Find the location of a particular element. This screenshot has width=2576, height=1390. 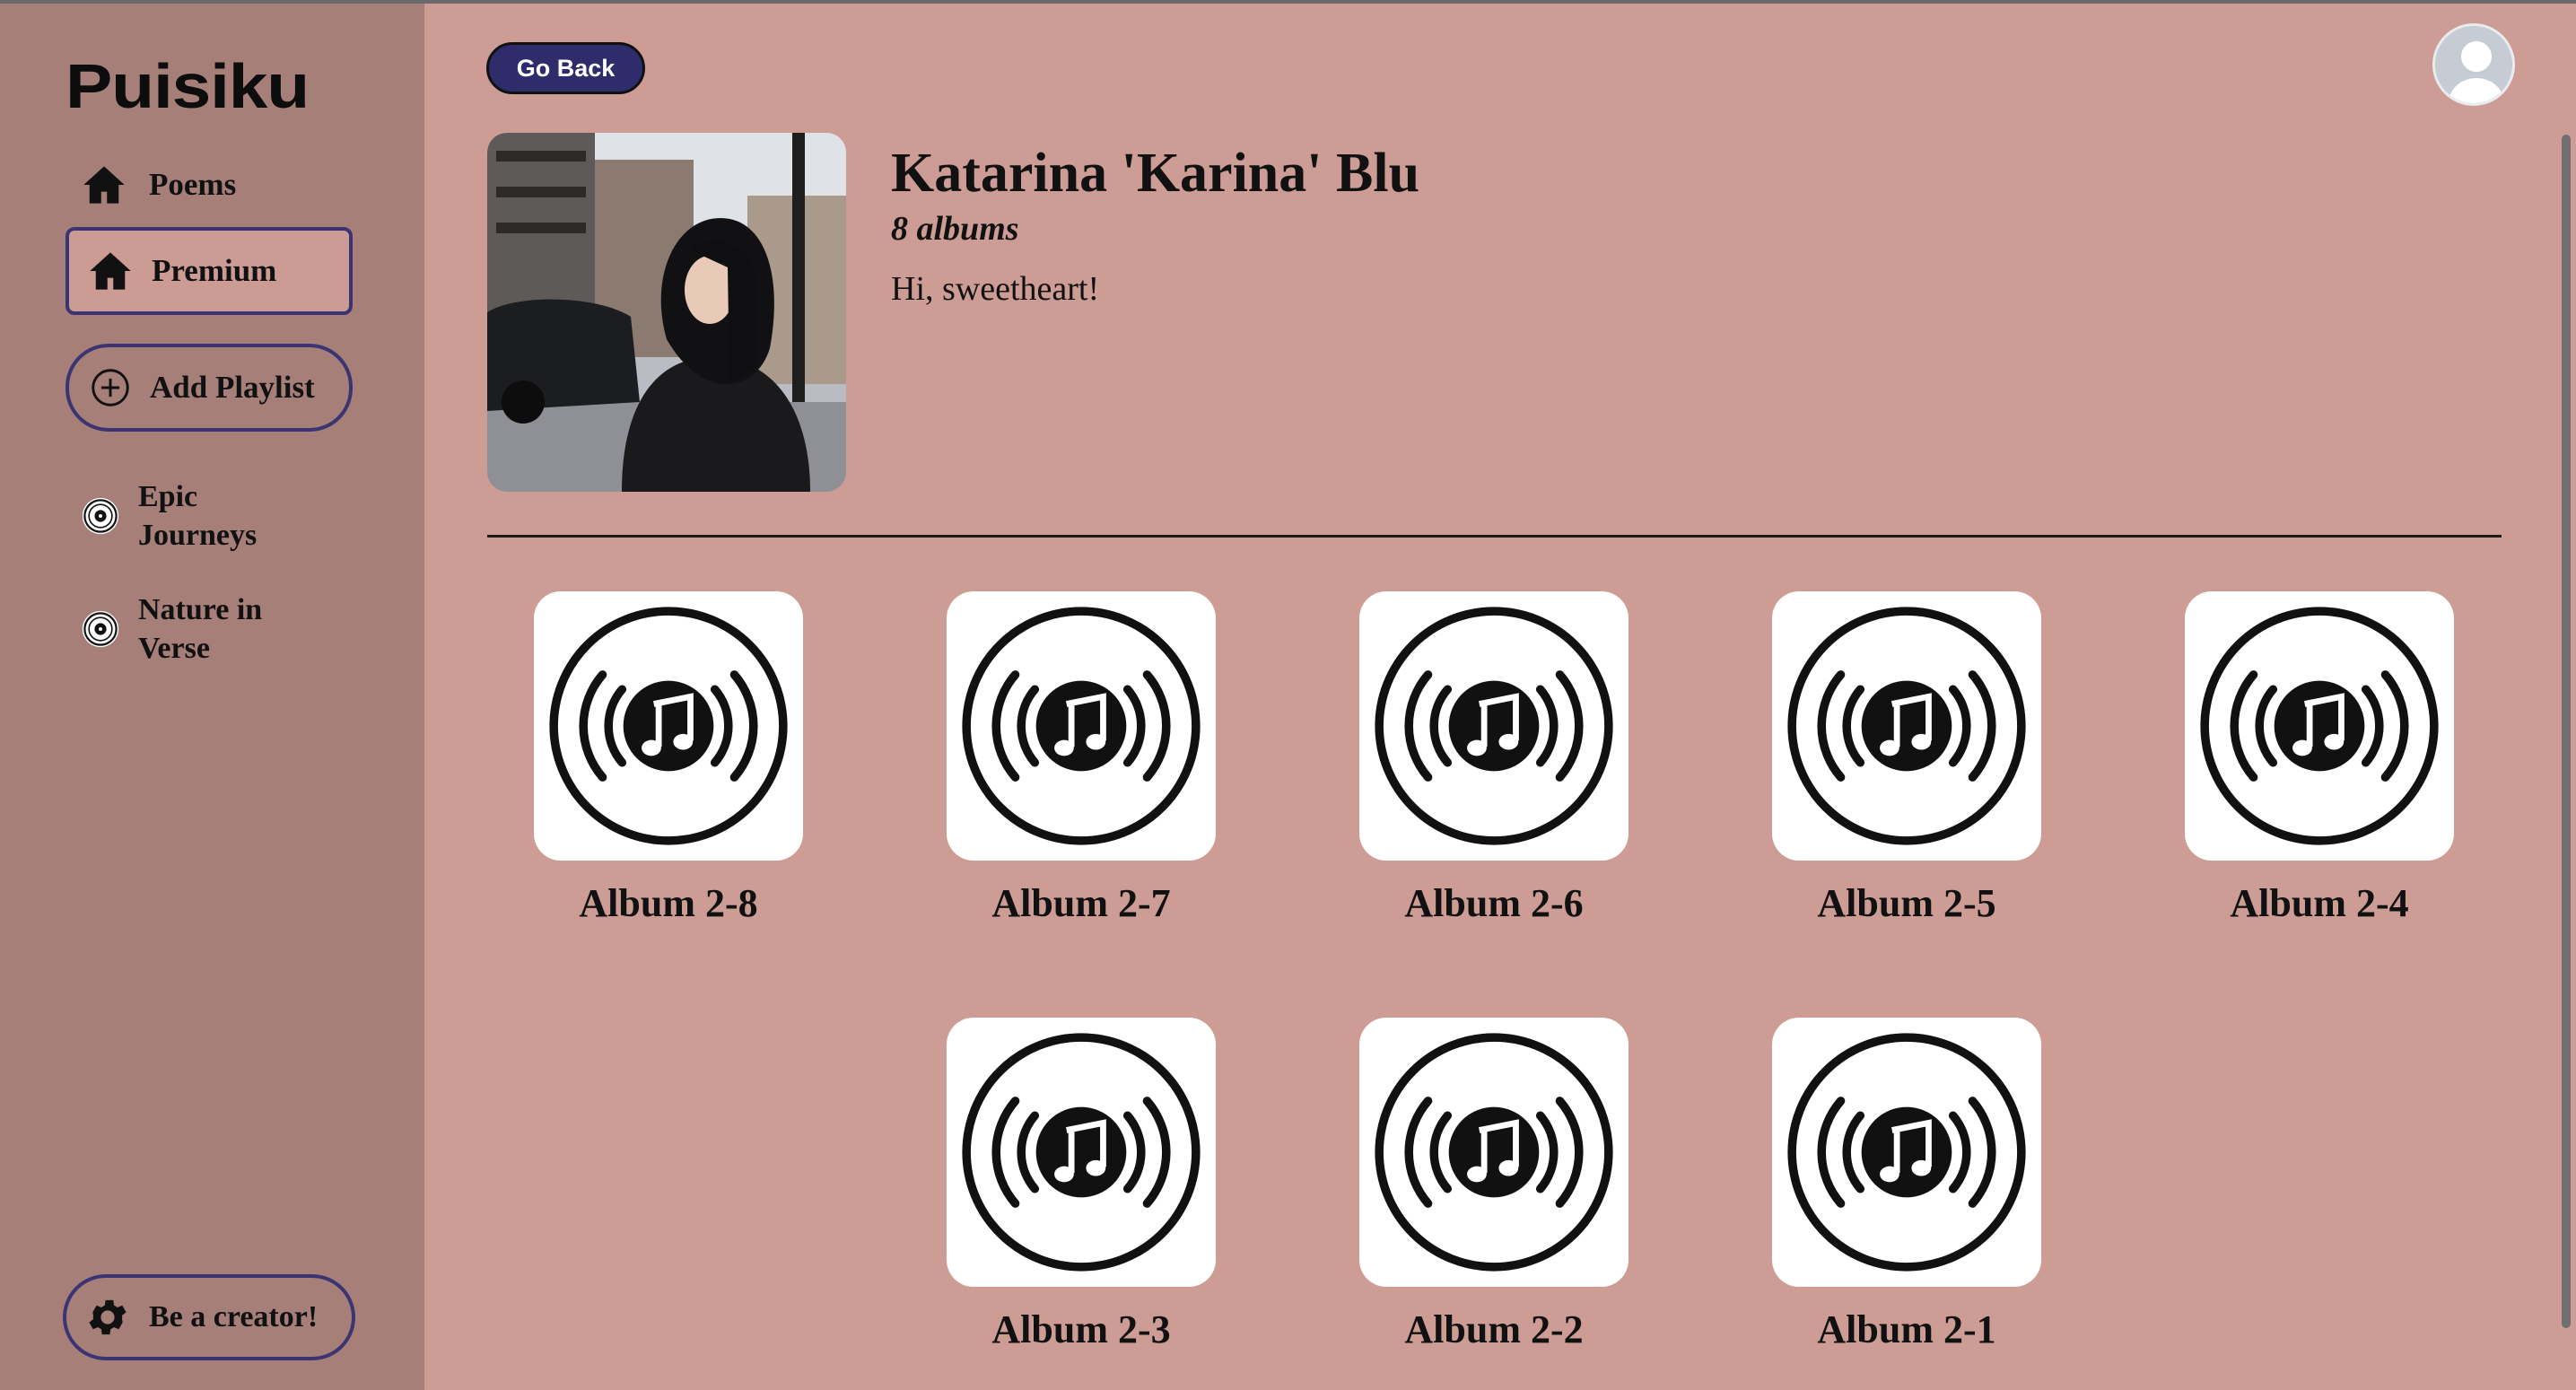

sidebar-item-label: Poems is located at coordinates (193, 184).